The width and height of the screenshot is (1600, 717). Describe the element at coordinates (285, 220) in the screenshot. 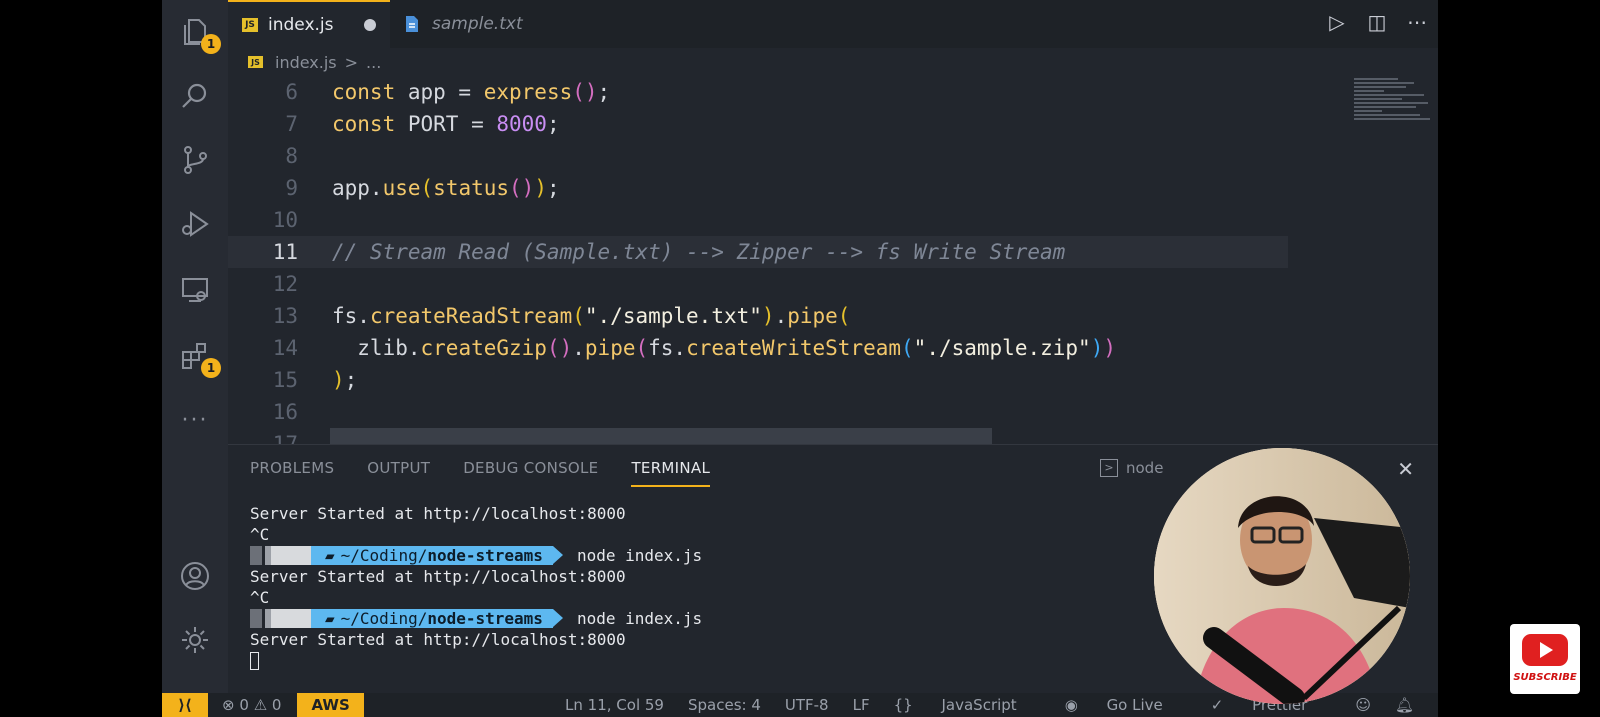

I see `line-number: 10` at that location.